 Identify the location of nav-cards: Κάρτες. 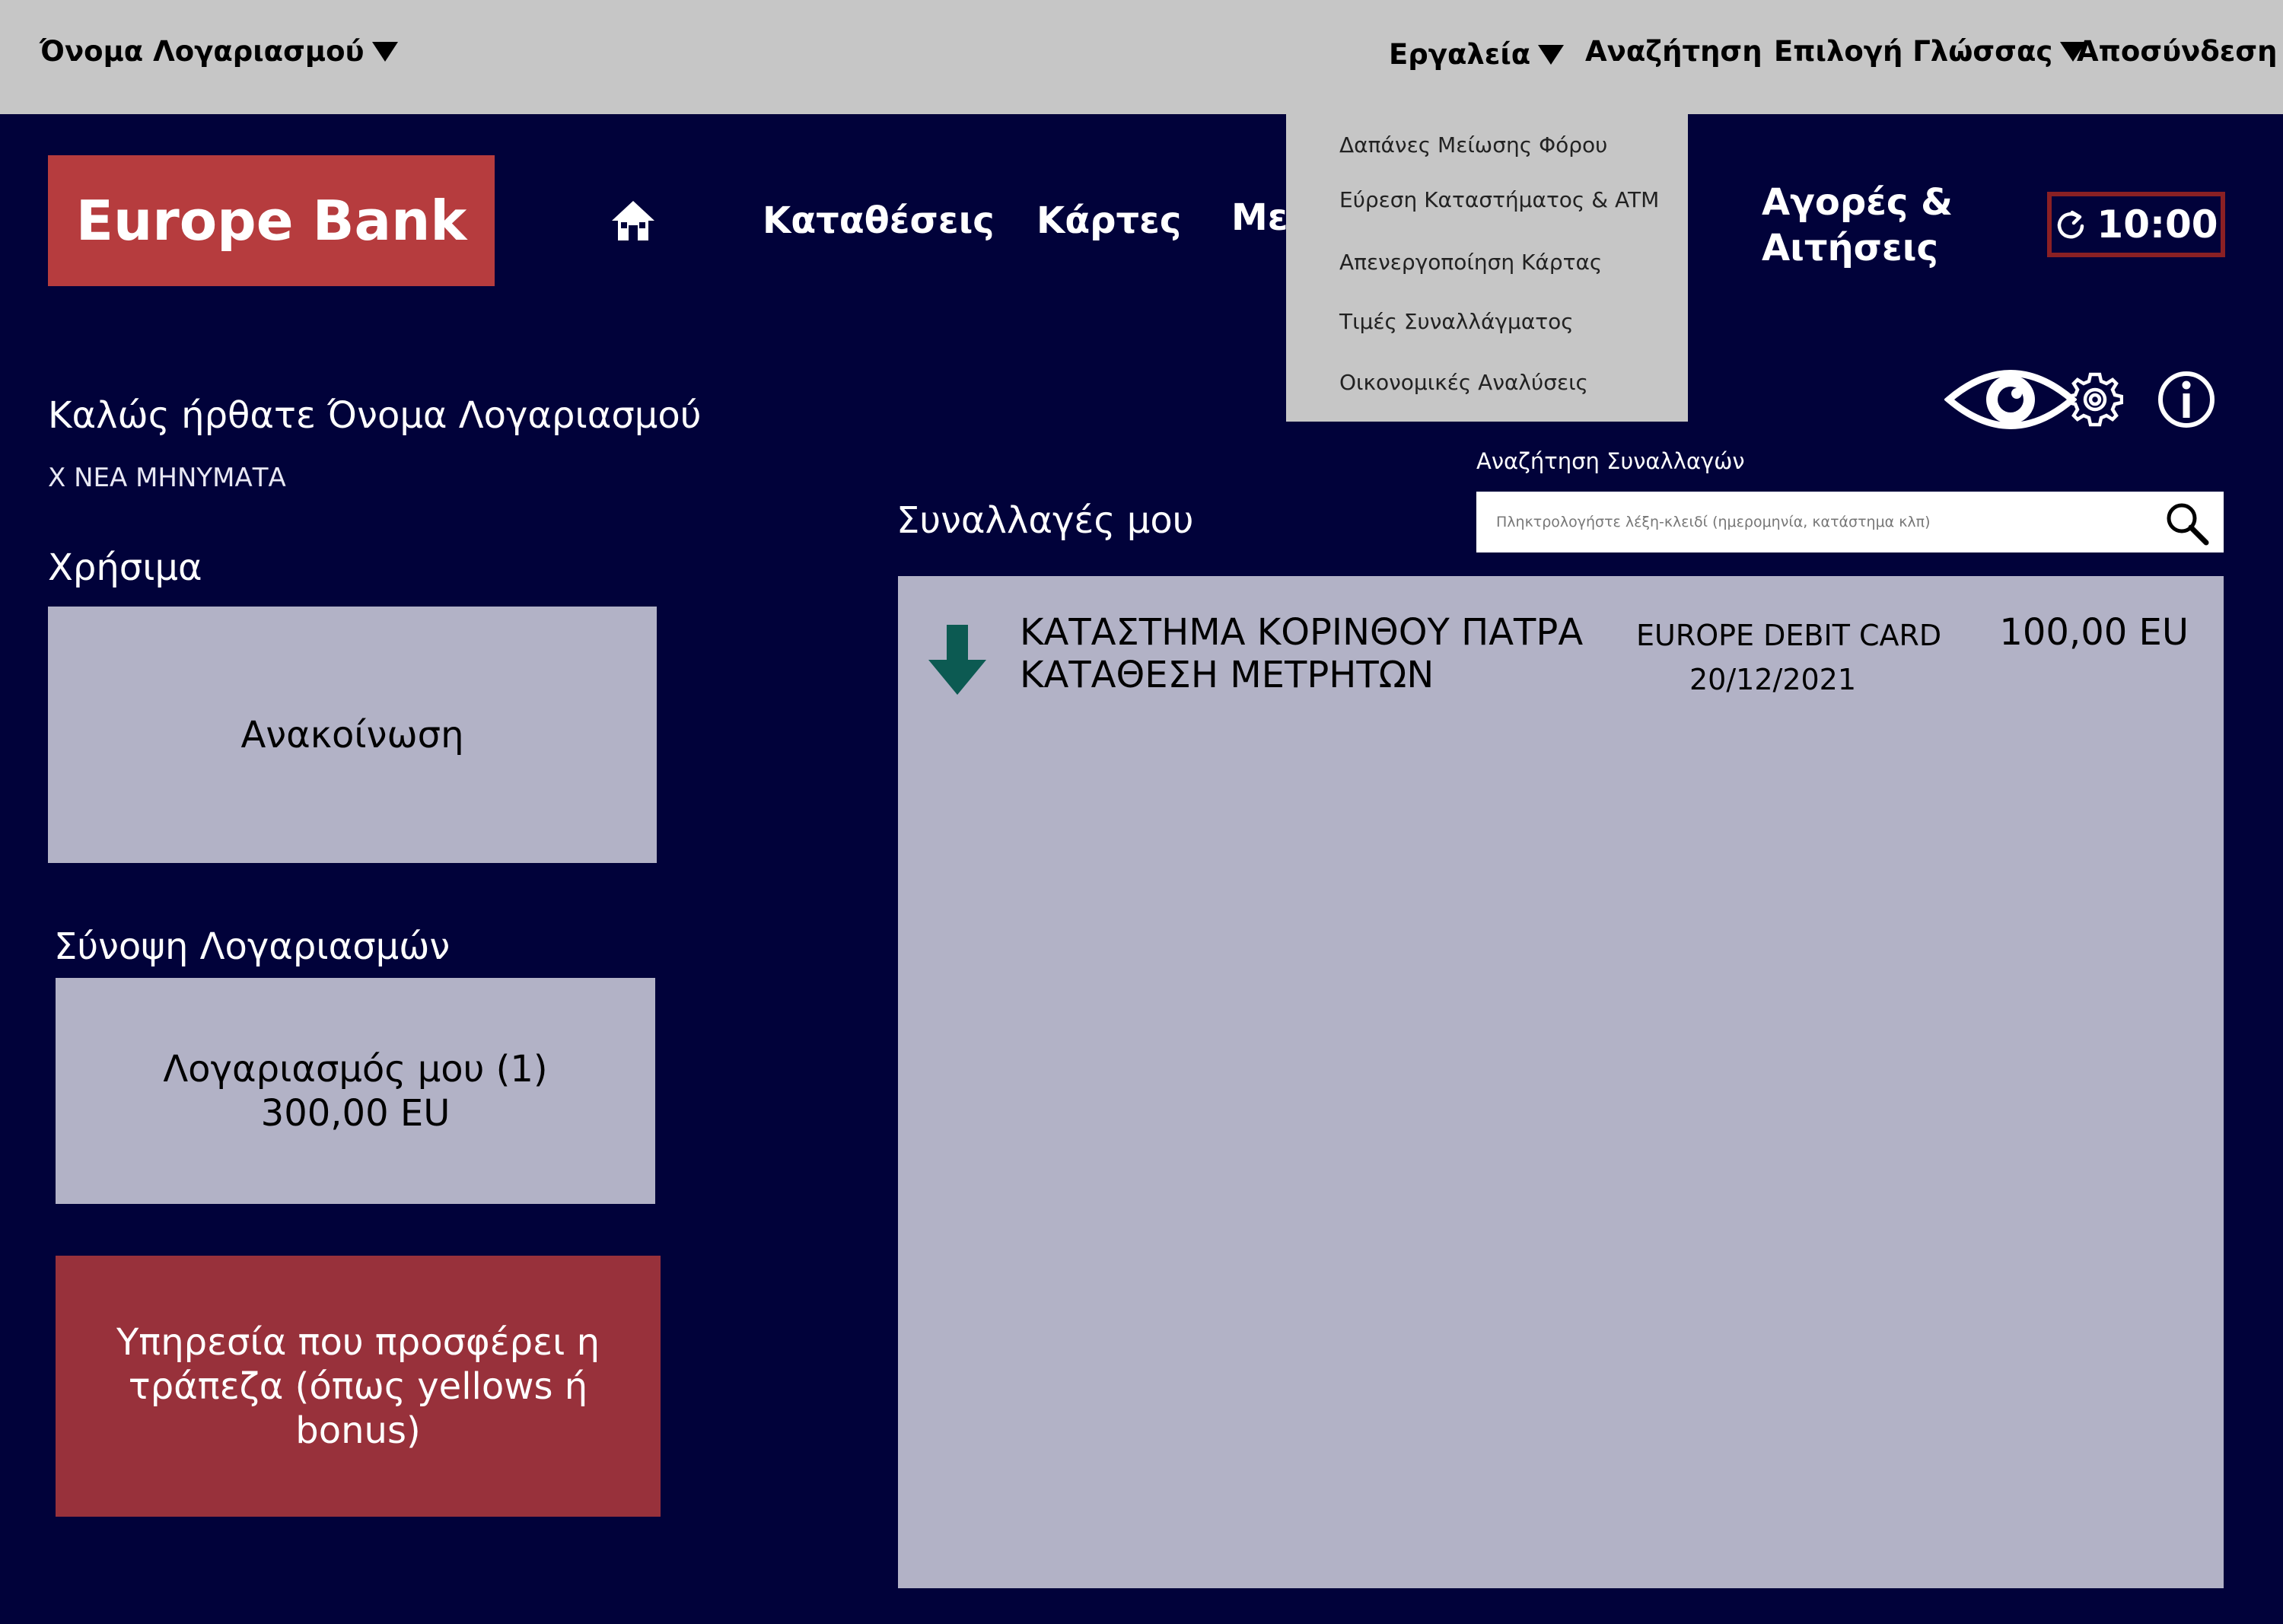
(1108, 221).